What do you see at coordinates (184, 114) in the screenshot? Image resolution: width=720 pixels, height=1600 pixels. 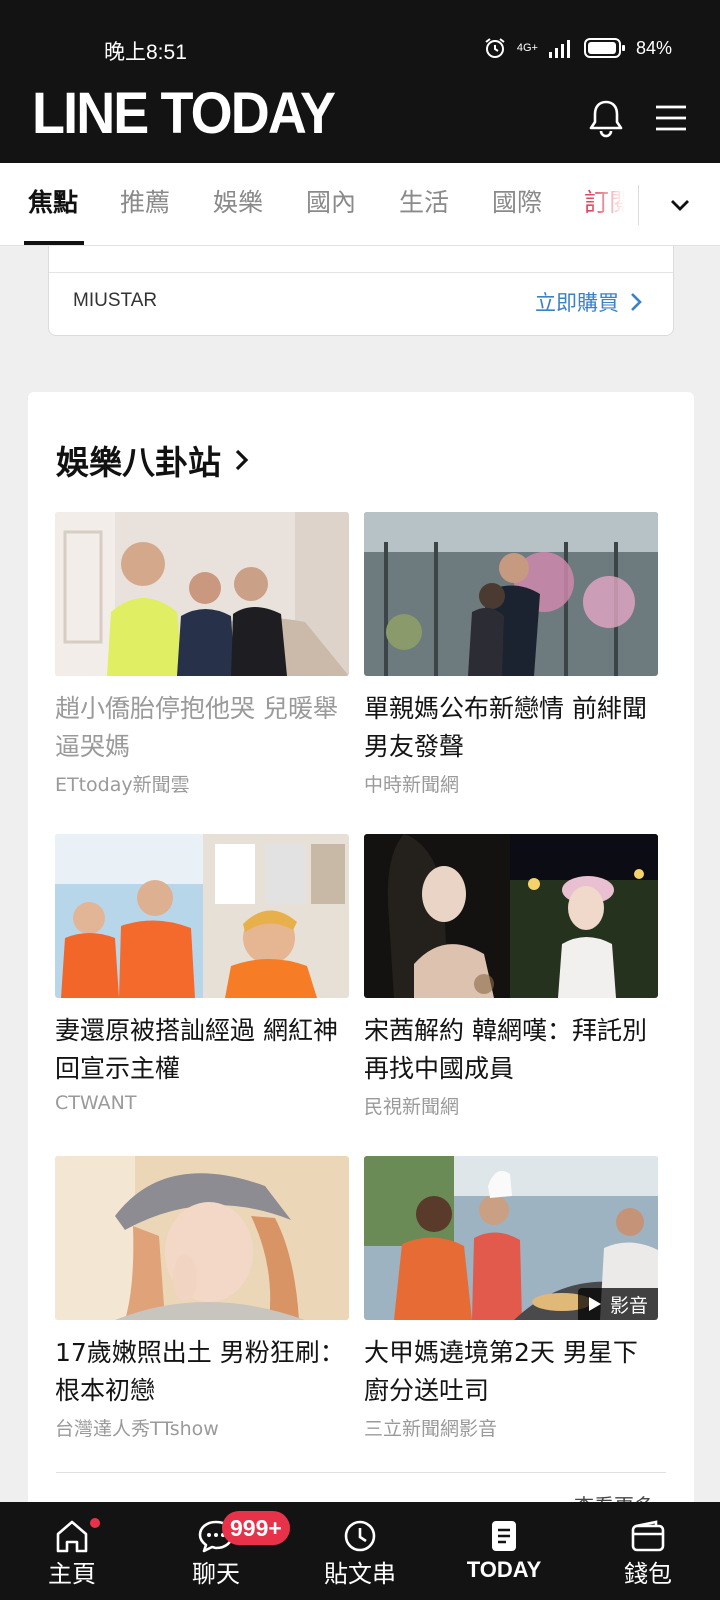 I see `line-today-logo: LINE TODAY` at bounding box center [184, 114].